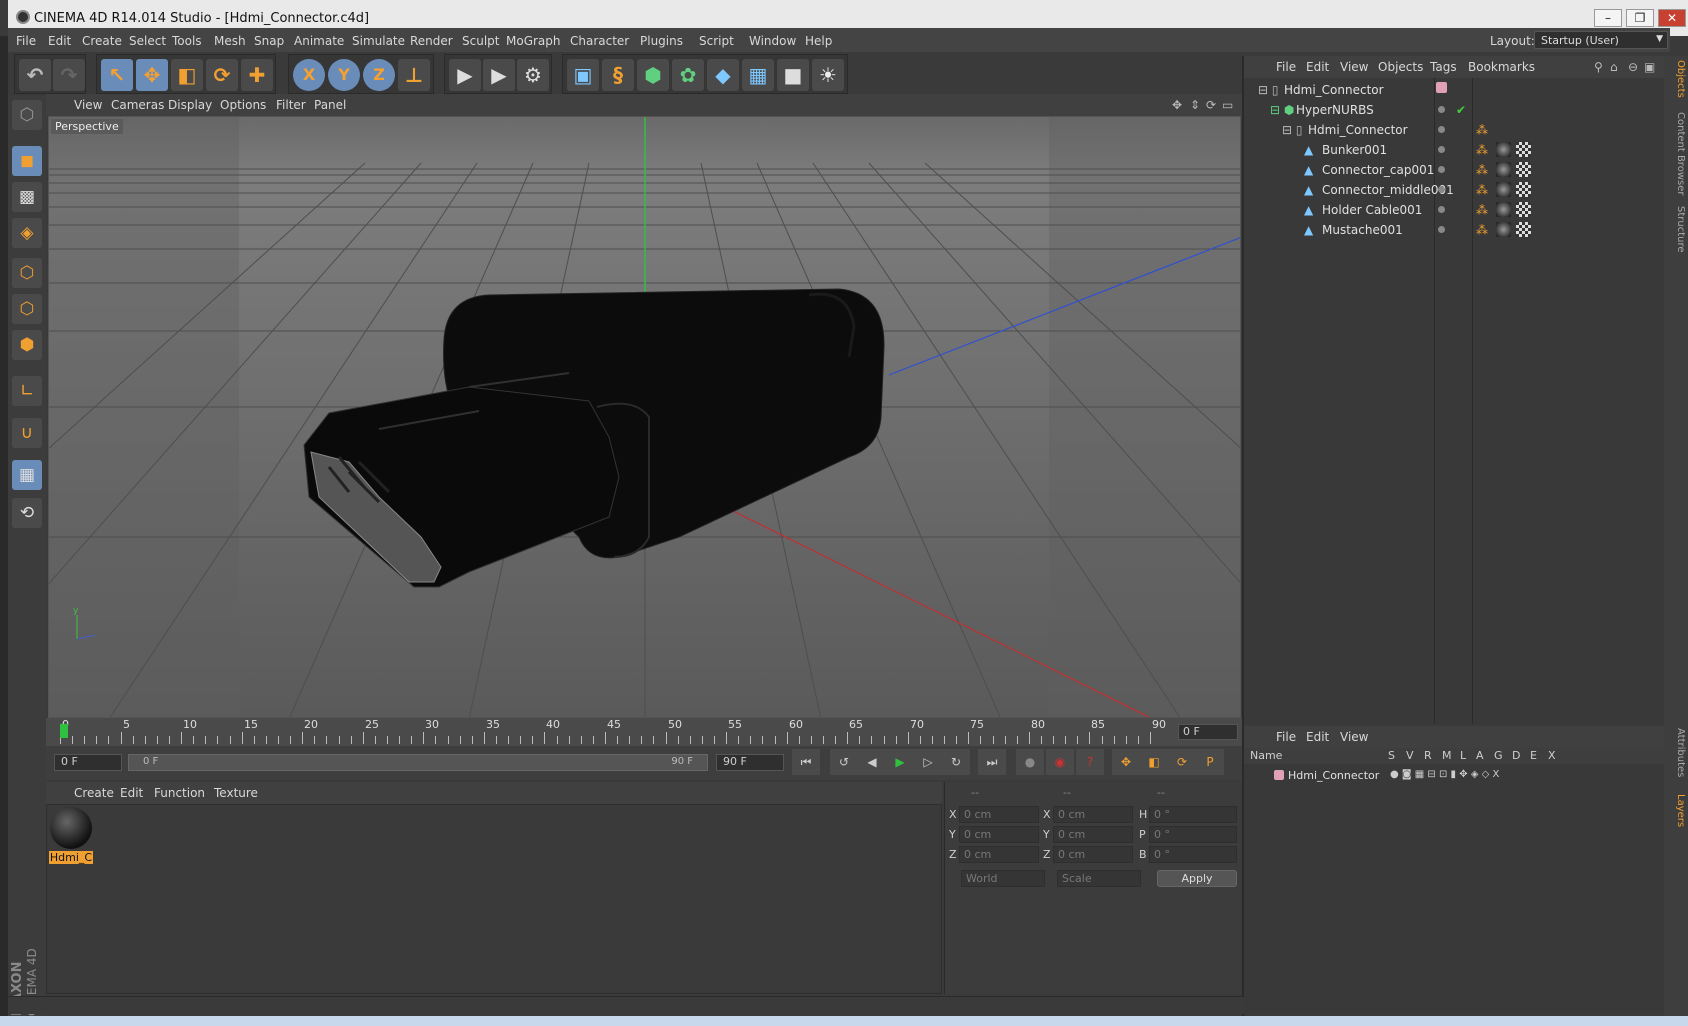 The height and width of the screenshot is (1026, 1688). I want to click on camera-icon: ■, so click(793, 75).